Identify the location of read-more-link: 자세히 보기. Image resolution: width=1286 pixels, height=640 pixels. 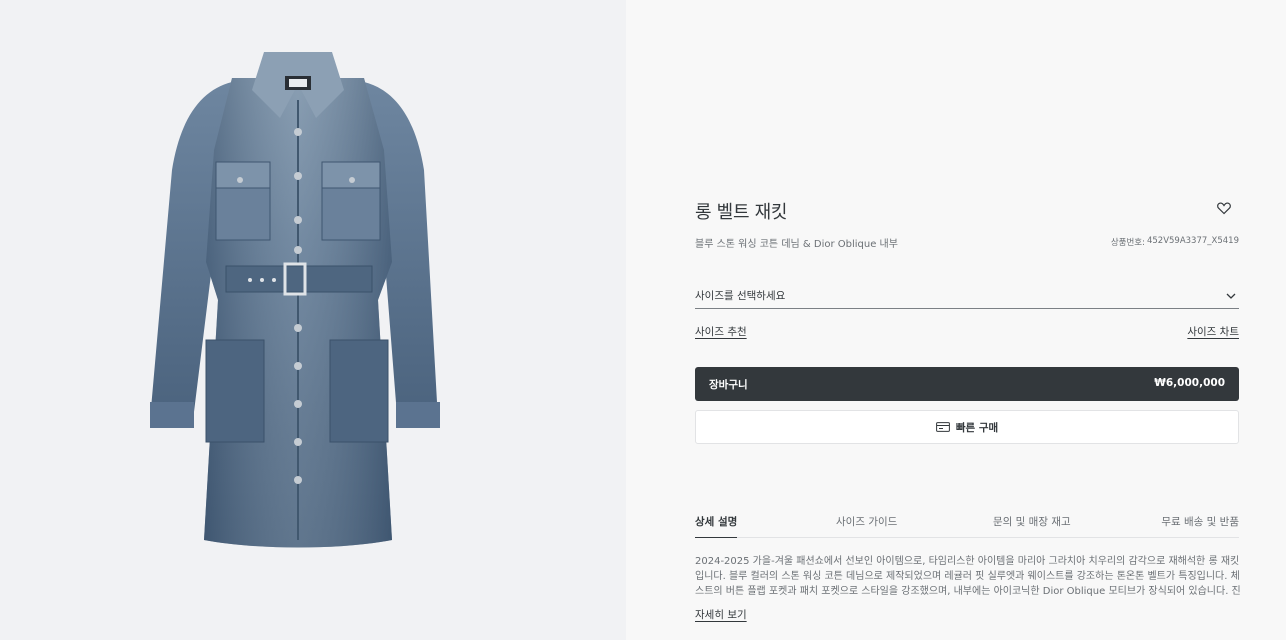
(721, 614).